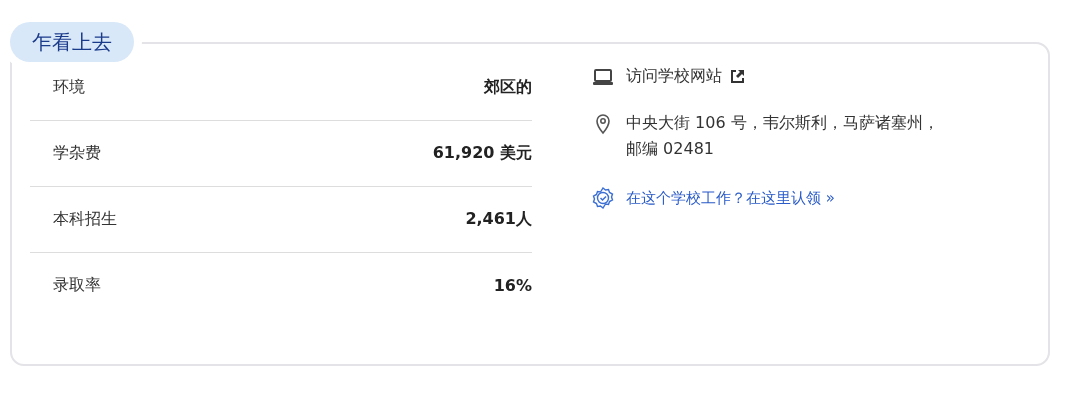 This screenshot has height=418, width=1080. Describe the element at coordinates (482, 153) in the screenshot. I see `fact-value: 61,920 美元` at that location.